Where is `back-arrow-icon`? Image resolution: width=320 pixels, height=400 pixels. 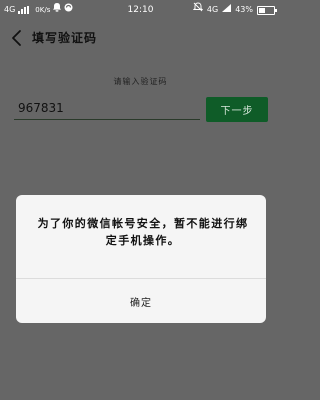 back-arrow-icon is located at coordinates (18, 38).